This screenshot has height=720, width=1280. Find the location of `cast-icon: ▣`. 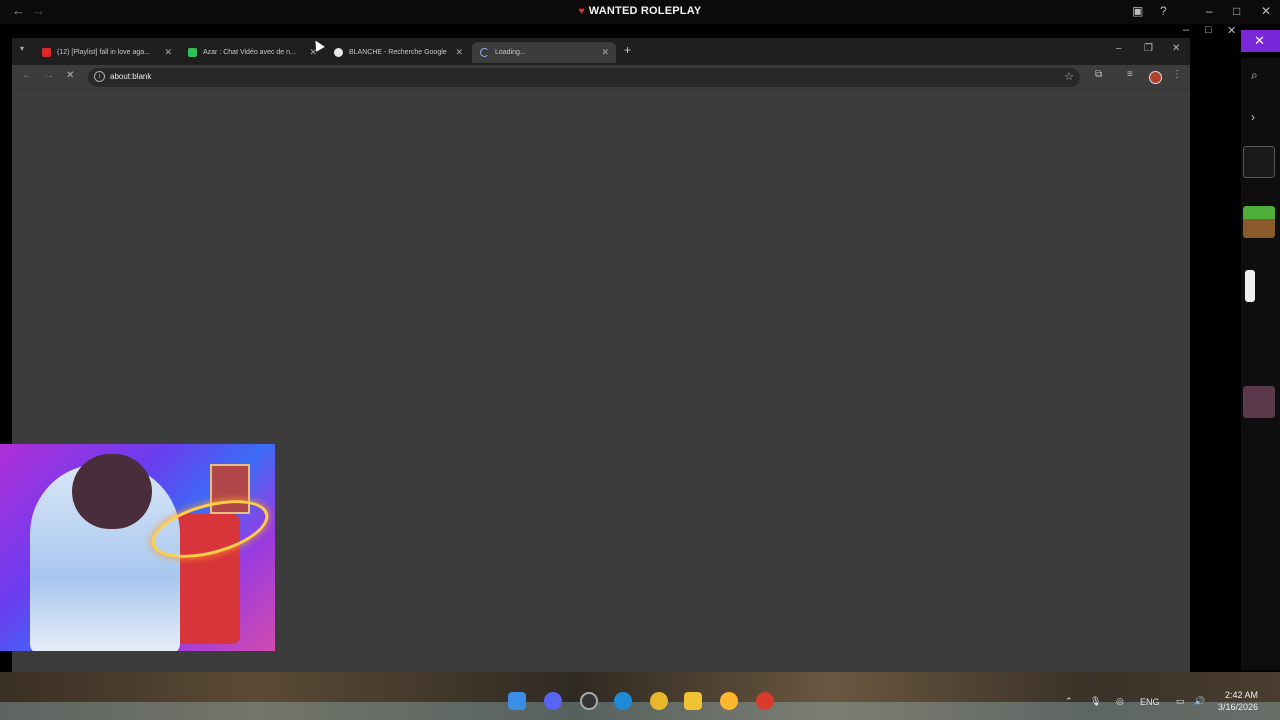

cast-icon: ▣ is located at coordinates (1137, 11).